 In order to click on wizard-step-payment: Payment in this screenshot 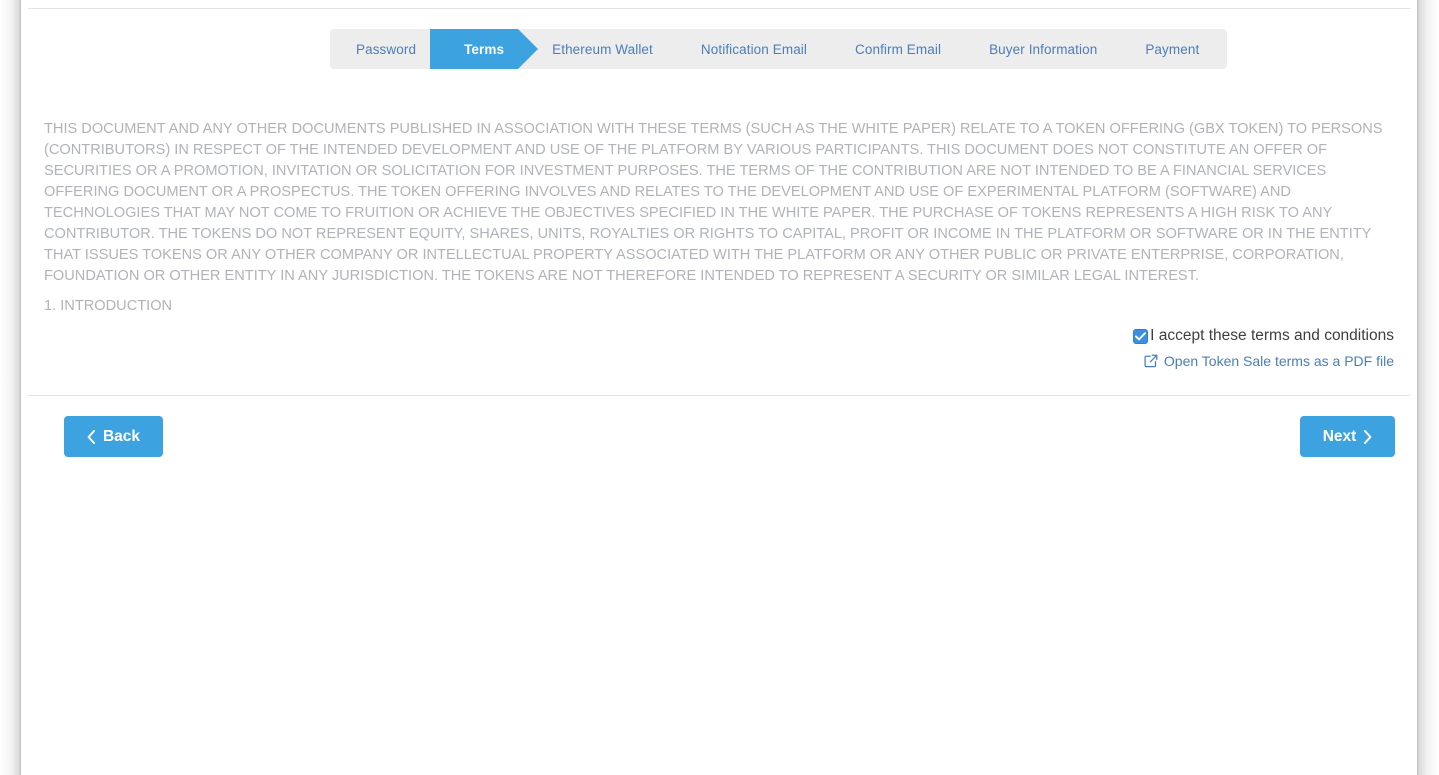, I will do `click(1169, 49)`.